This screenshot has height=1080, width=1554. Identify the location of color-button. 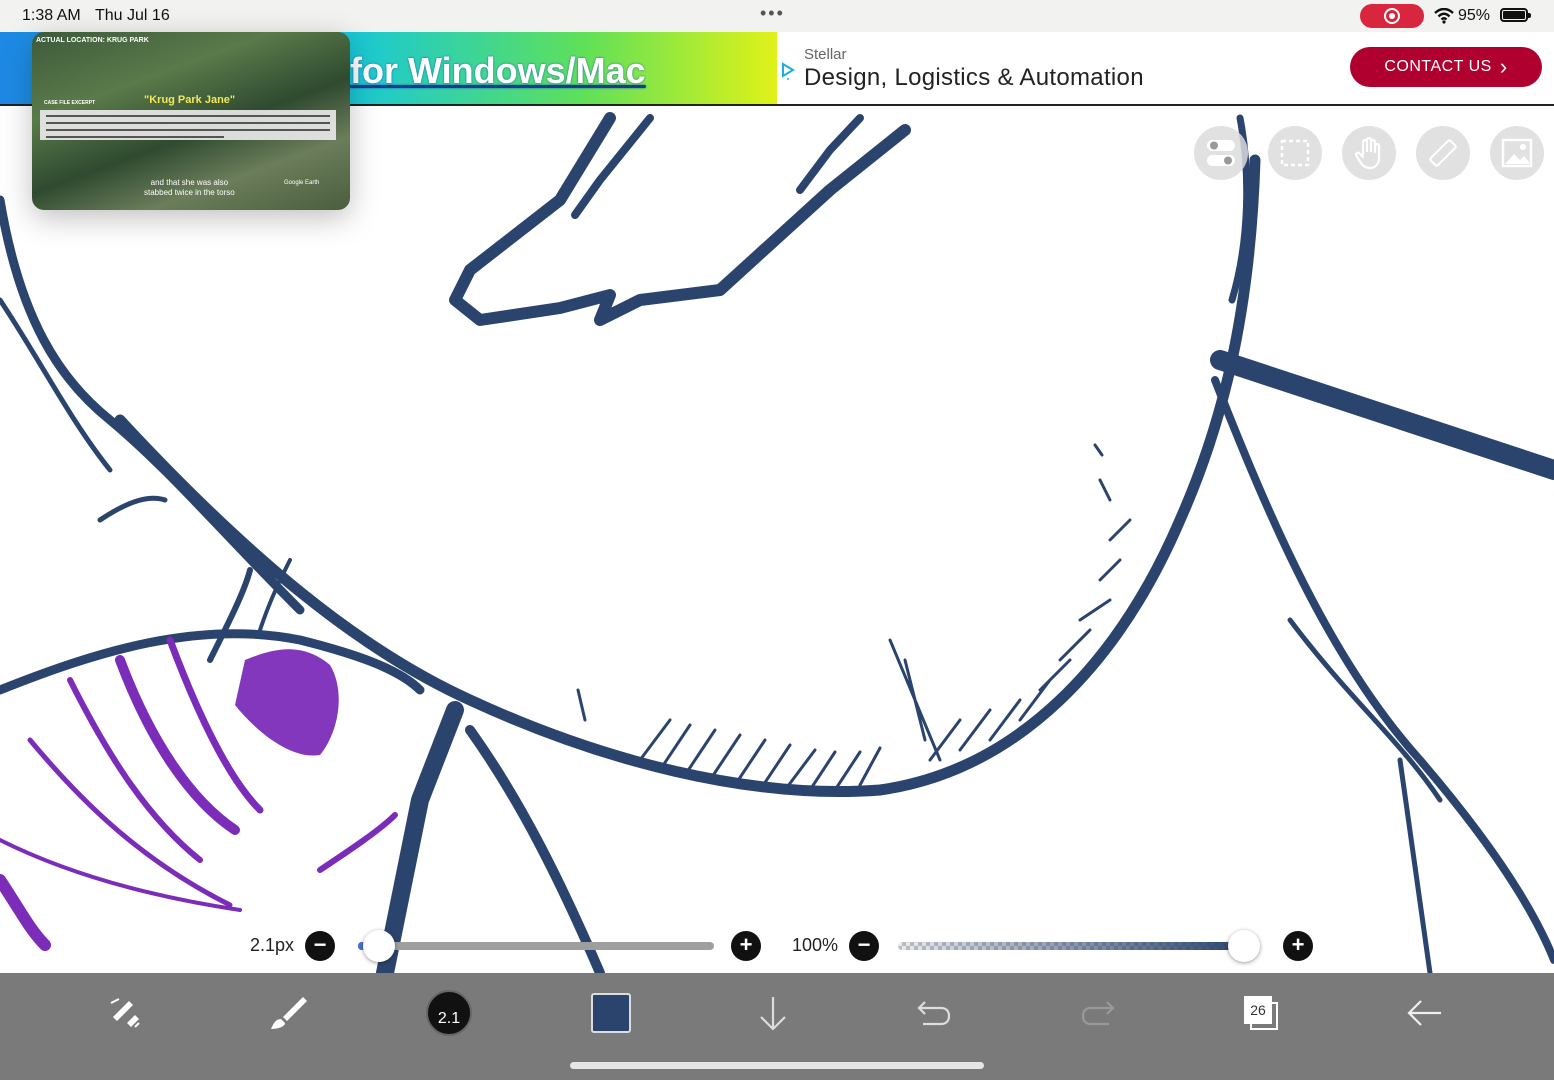
(611, 1013).